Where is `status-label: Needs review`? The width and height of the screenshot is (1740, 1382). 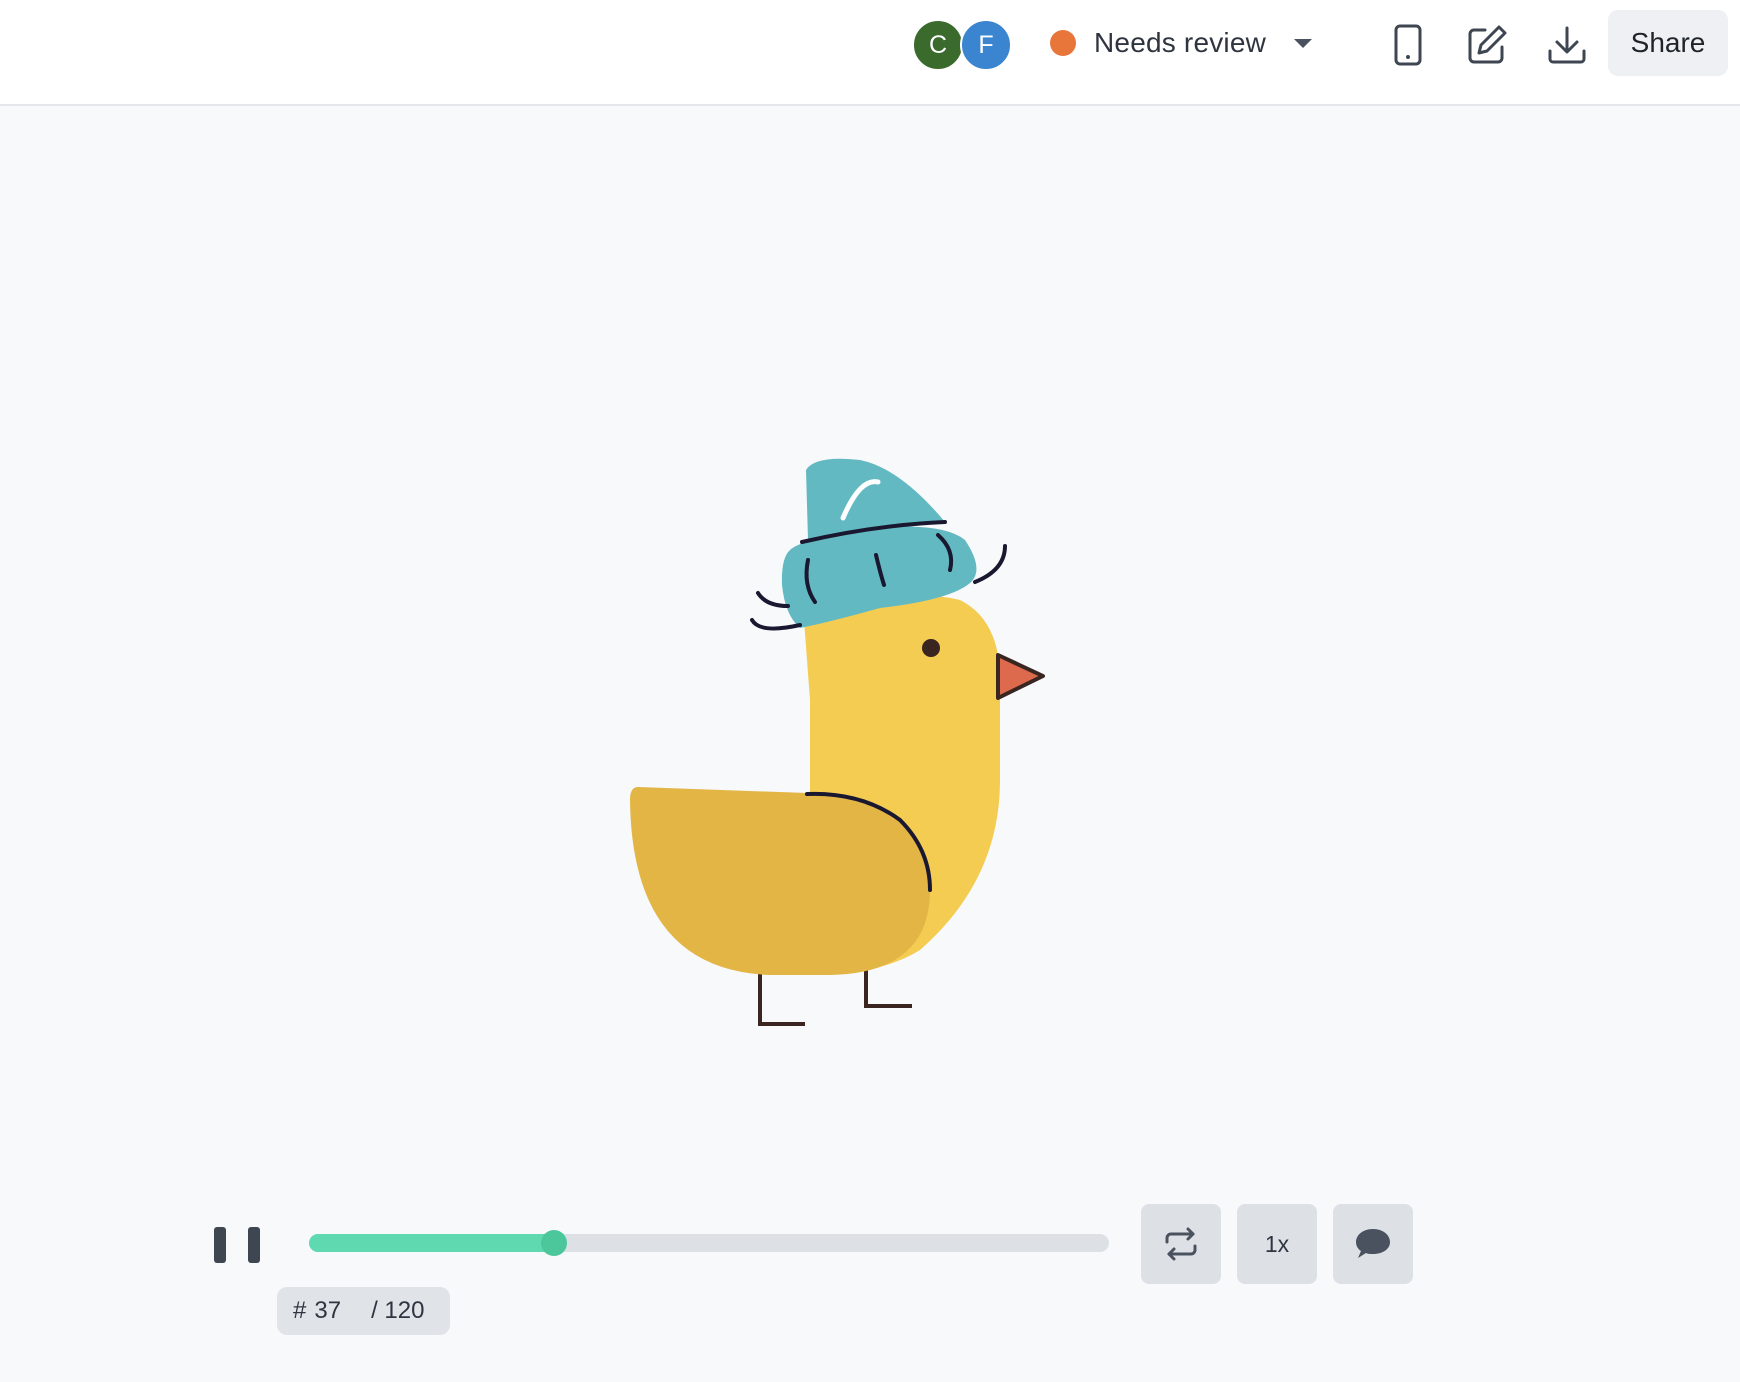
status-label: Needs review is located at coordinates (1180, 42).